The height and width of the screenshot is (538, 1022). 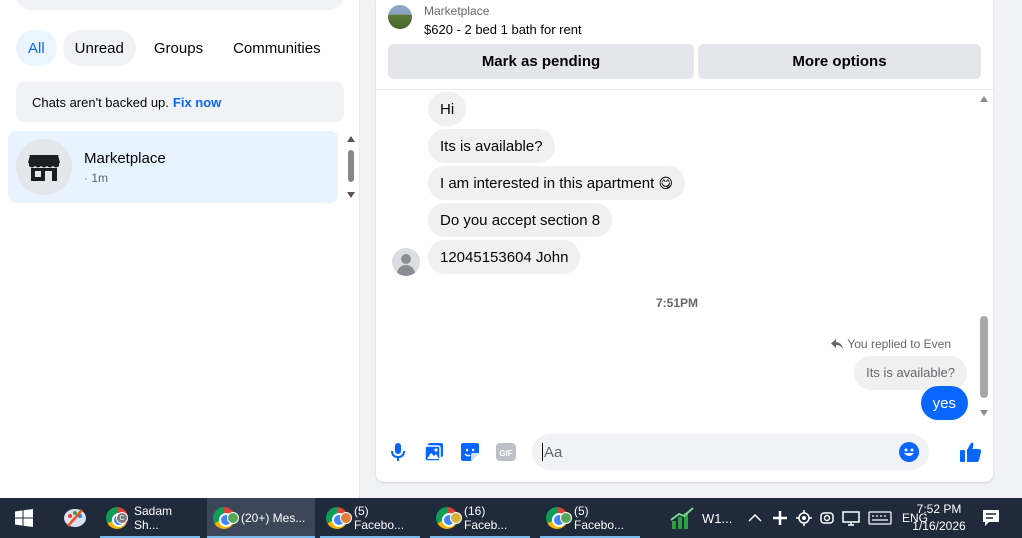 What do you see at coordinates (666, 182) in the screenshot?
I see `yum-emoji-icon: 😋` at bounding box center [666, 182].